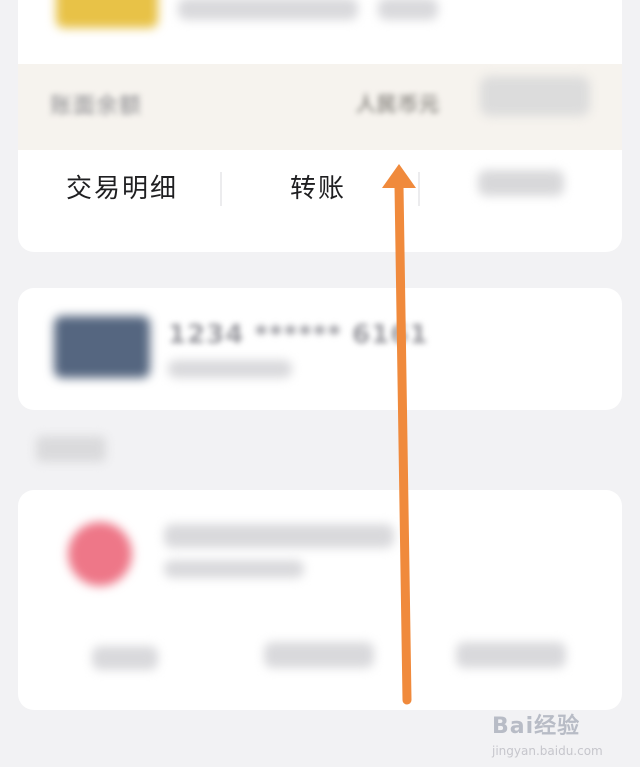  What do you see at coordinates (403, 443) in the screenshot?
I see `arrow-shaft` at bounding box center [403, 443].